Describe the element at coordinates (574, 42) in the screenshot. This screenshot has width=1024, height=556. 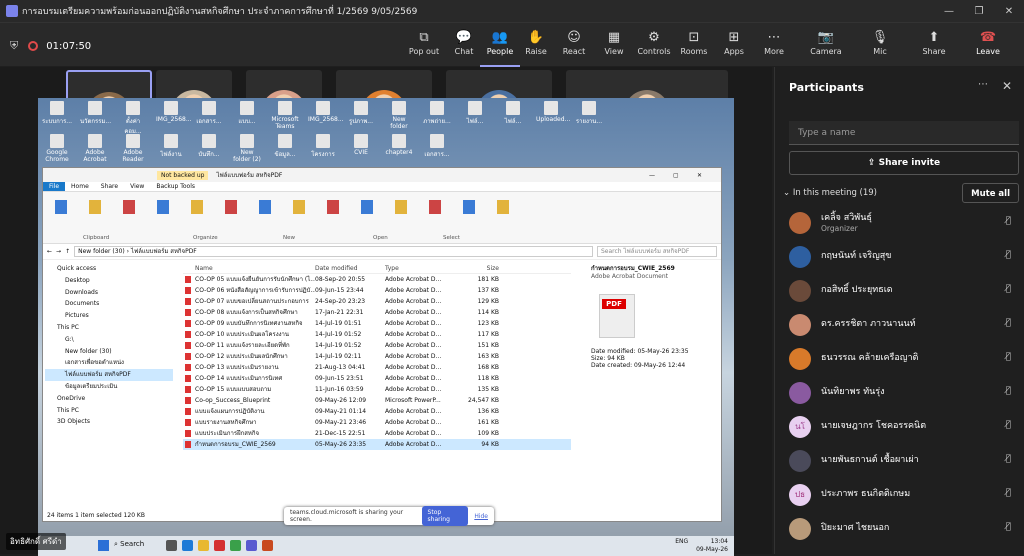
I see `react-button: ☺ React` at that location.